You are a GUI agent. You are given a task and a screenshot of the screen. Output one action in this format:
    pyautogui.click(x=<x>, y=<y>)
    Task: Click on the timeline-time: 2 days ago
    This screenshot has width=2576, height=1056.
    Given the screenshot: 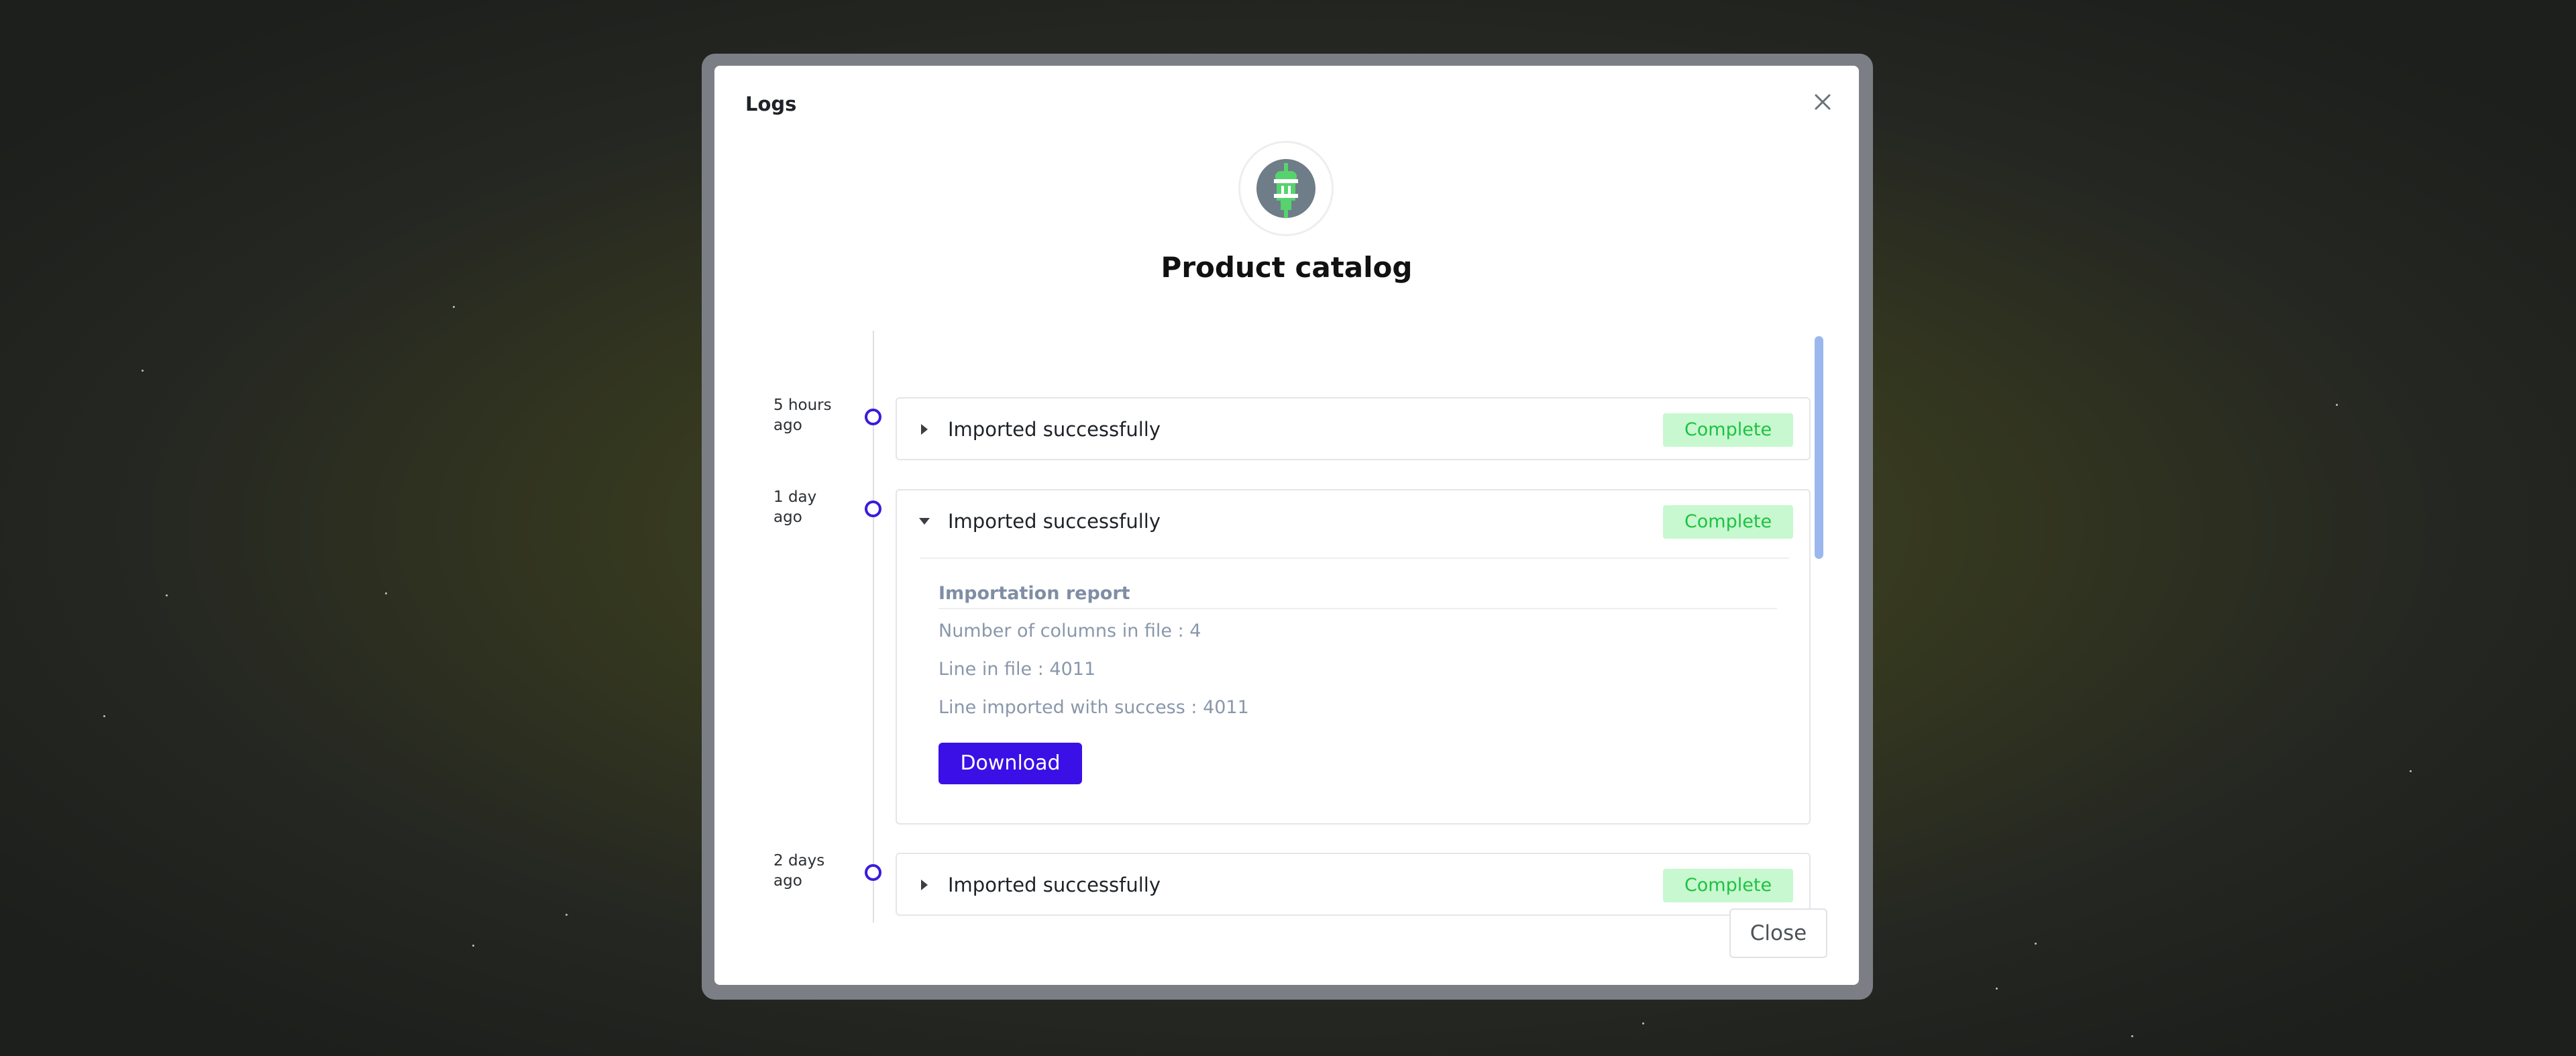 What is the action you would take?
    pyautogui.click(x=799, y=871)
    